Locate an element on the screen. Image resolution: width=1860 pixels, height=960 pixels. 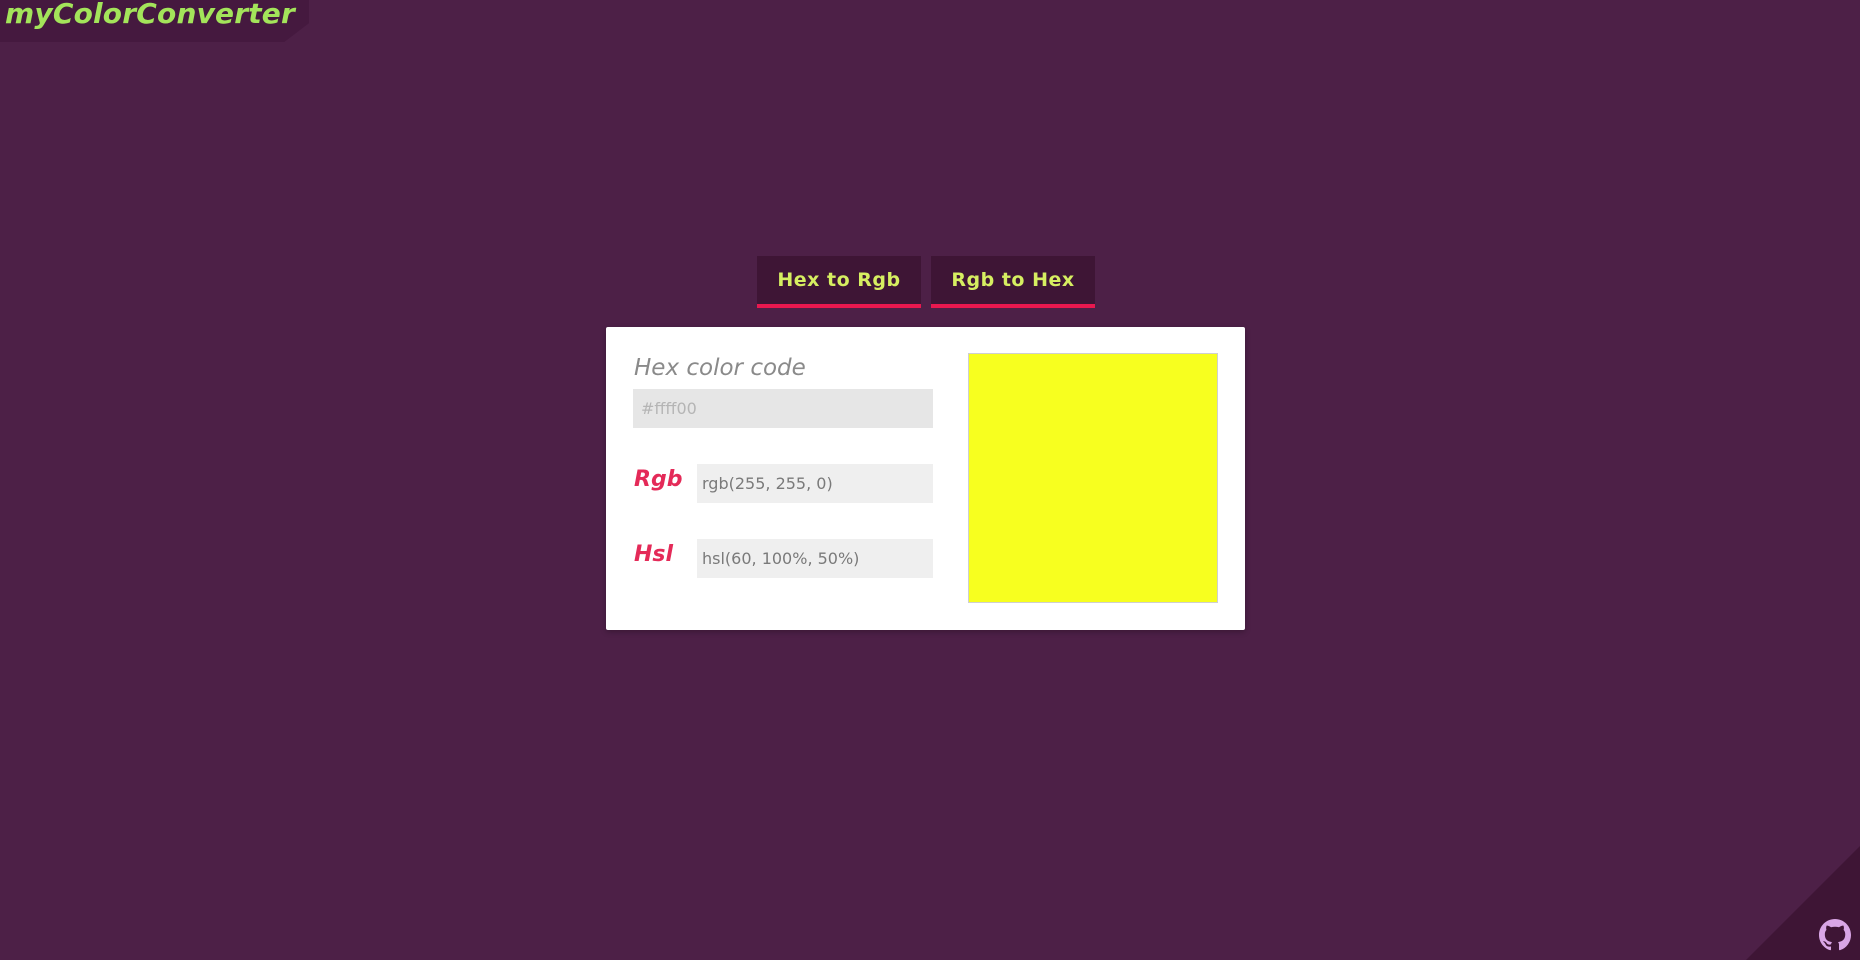
tab-hex-to-rgb: Hex to Rgb is located at coordinates (839, 282).